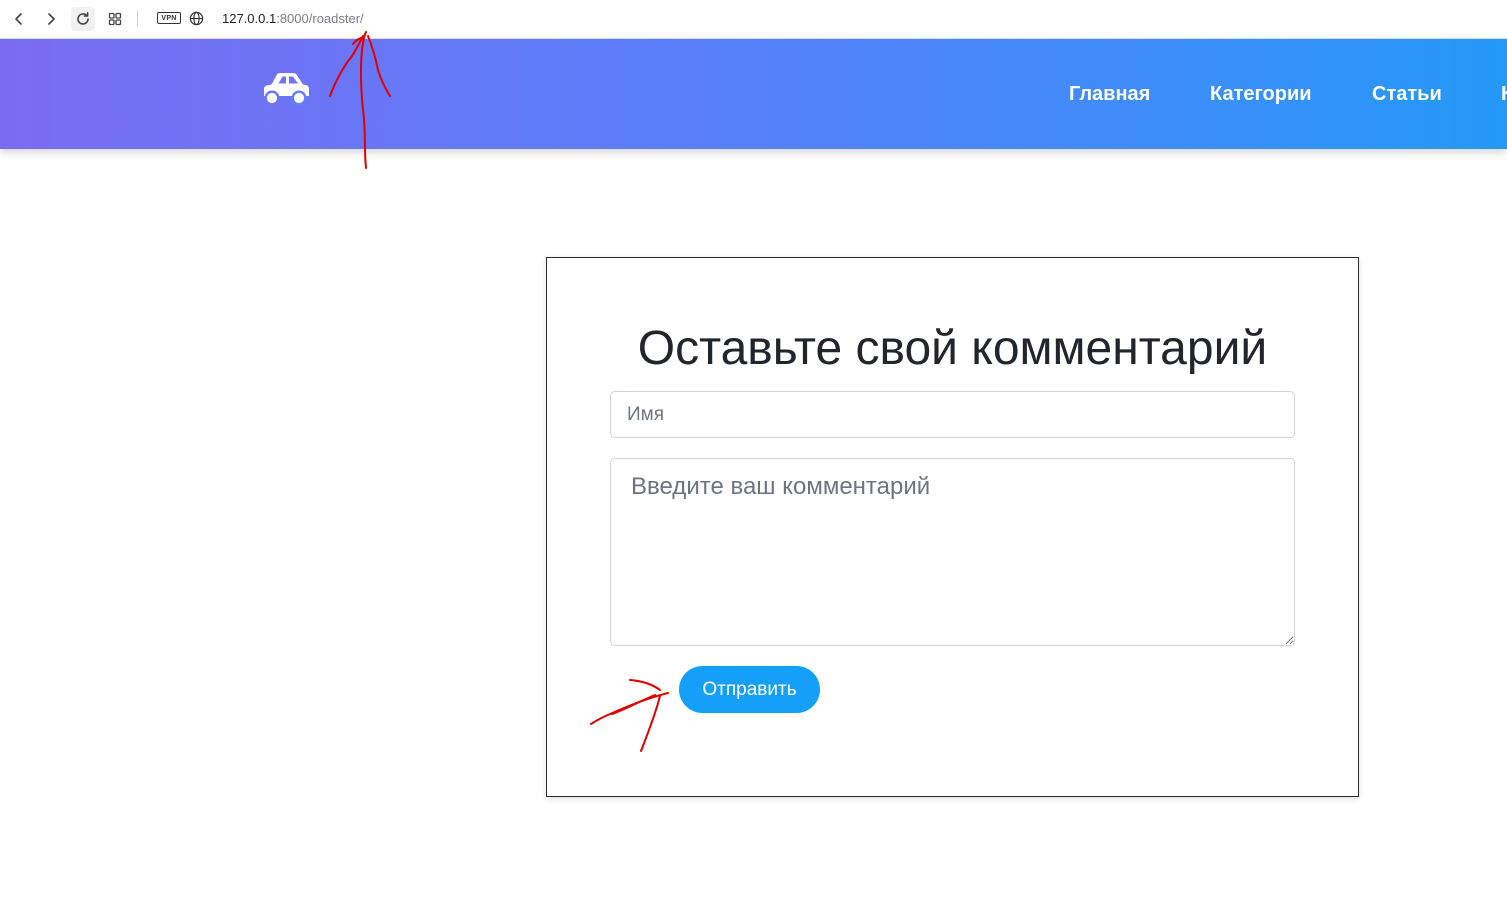 The image size is (1507, 913). I want to click on tabs-grid-icon, so click(115, 19).